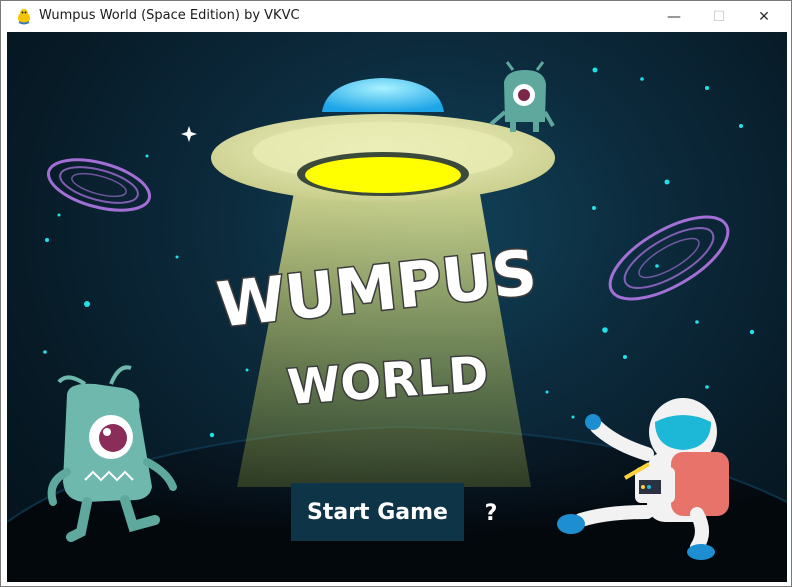 The image size is (792, 587). What do you see at coordinates (522, 96) in the screenshot?
I see `small-alien` at bounding box center [522, 96].